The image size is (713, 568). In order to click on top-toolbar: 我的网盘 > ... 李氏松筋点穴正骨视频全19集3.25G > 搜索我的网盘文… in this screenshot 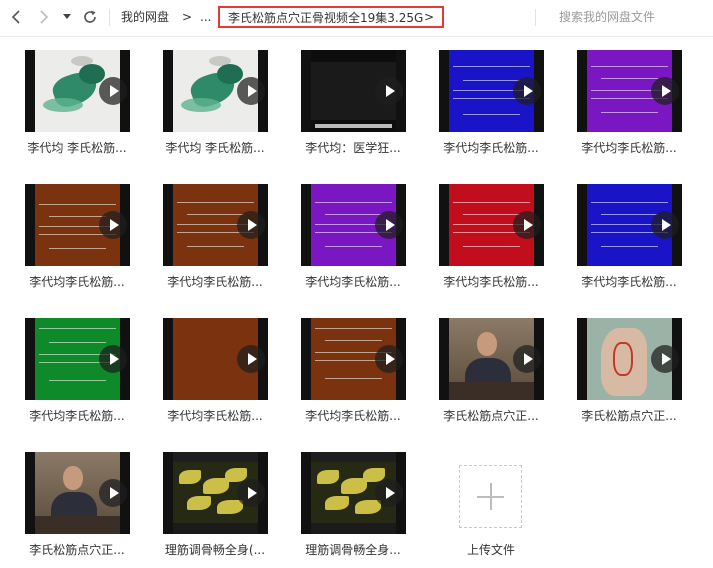, I will do `click(356, 18)`.